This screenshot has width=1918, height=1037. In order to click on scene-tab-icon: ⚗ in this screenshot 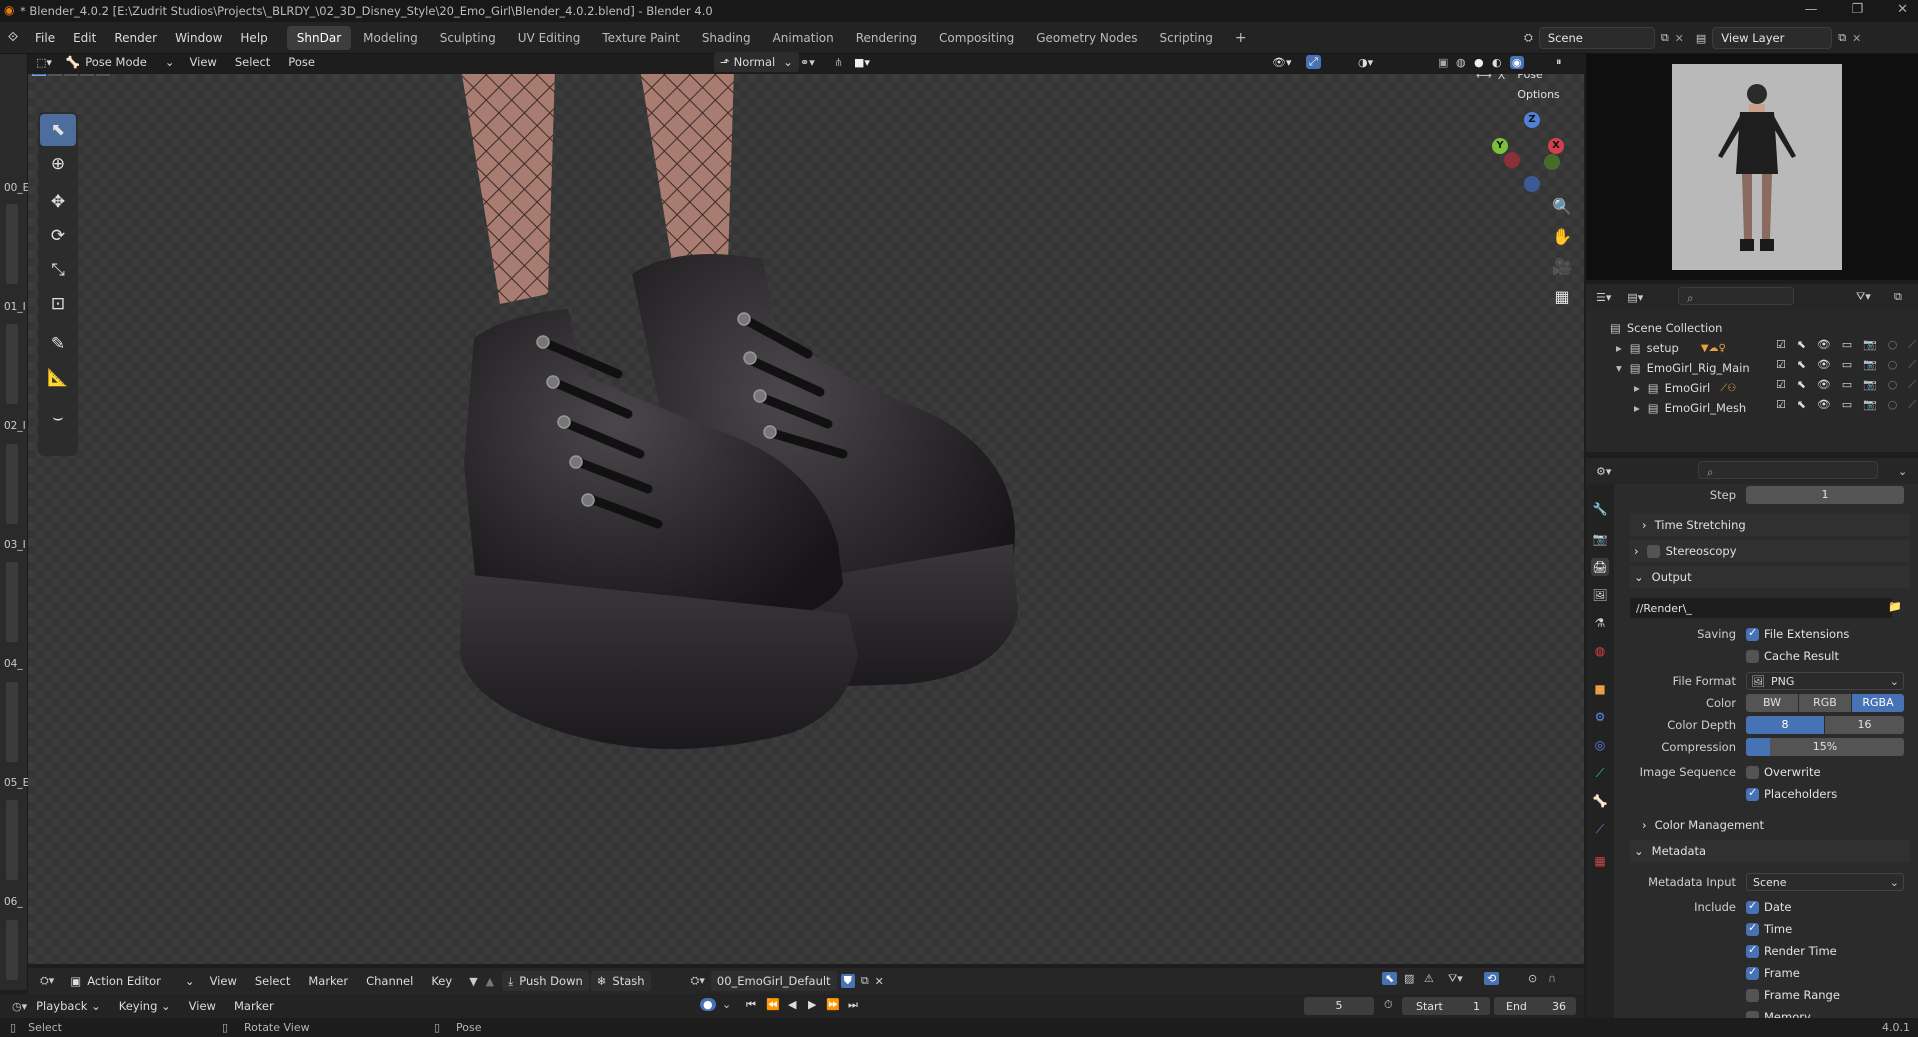, I will do `click(1600, 623)`.